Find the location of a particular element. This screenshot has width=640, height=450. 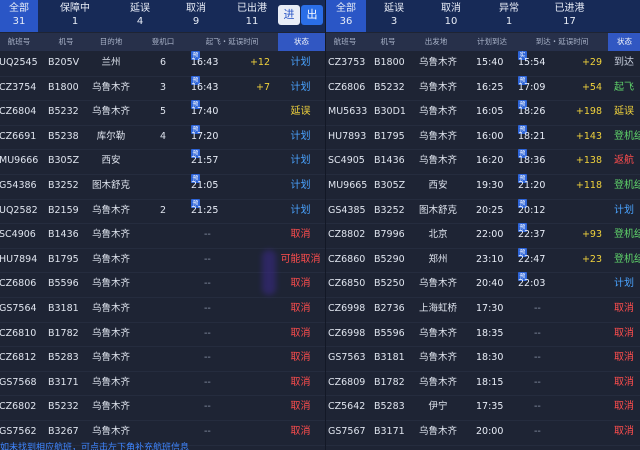

flight-number: CZ6806 is located at coordinates (347, 87).